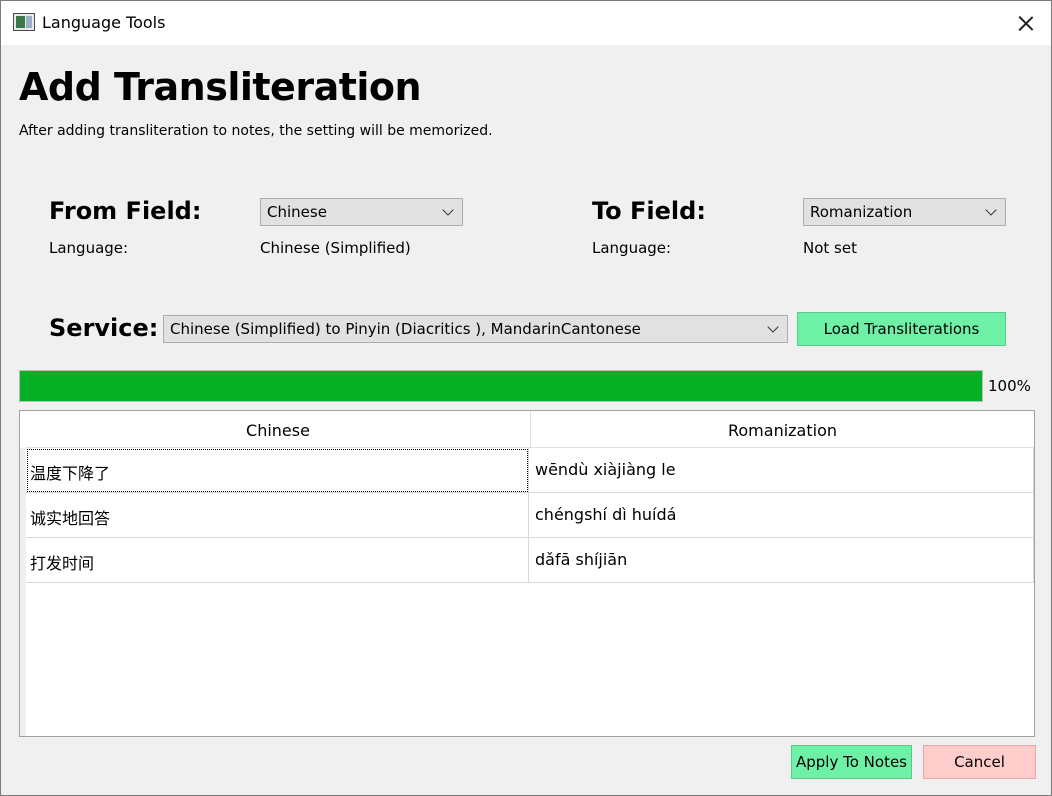 The height and width of the screenshot is (796, 1052). Describe the element at coordinates (277, 470) in the screenshot. I see `table-cell-source: 温度下降了` at that location.